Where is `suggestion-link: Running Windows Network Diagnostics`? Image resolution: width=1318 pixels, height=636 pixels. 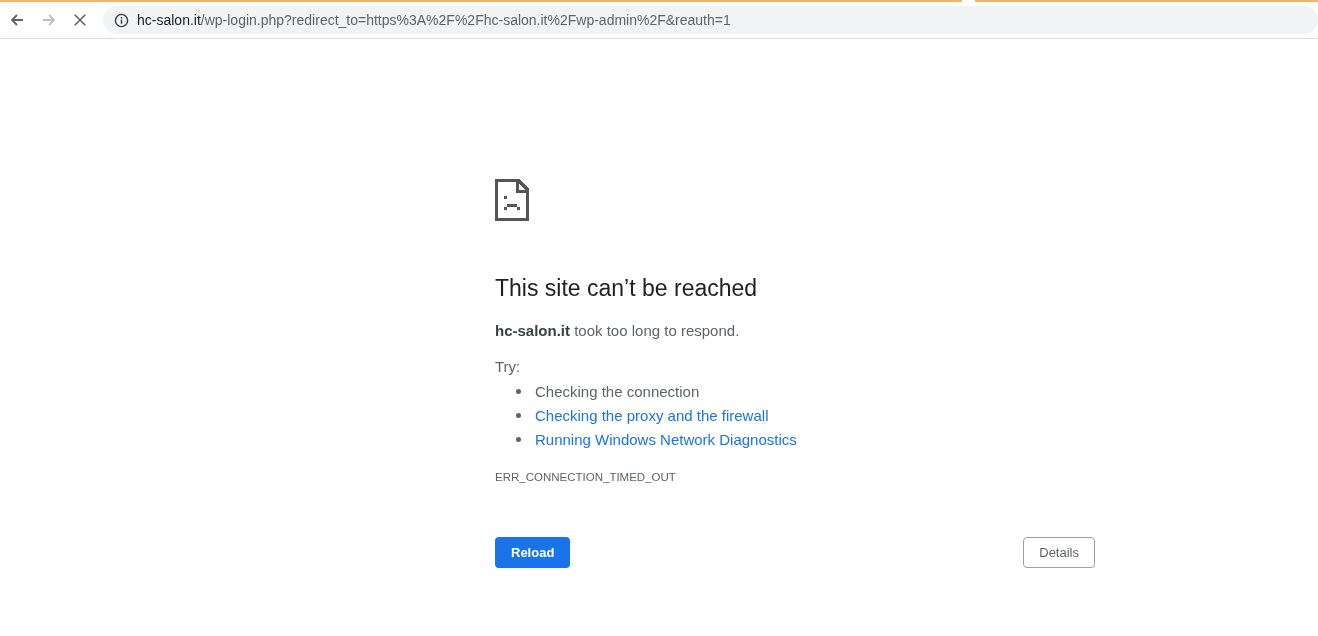 suggestion-link: Running Windows Network Diagnostics is located at coordinates (666, 439).